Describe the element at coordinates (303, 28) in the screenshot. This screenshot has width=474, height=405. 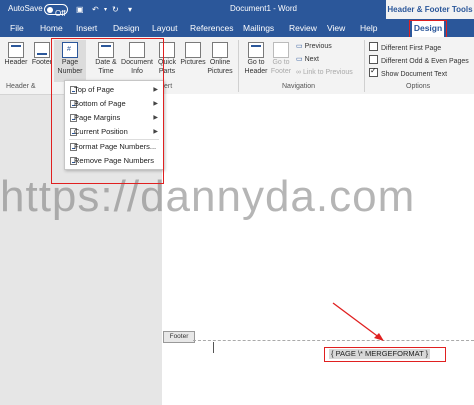
I see `tab-review: Review` at that location.